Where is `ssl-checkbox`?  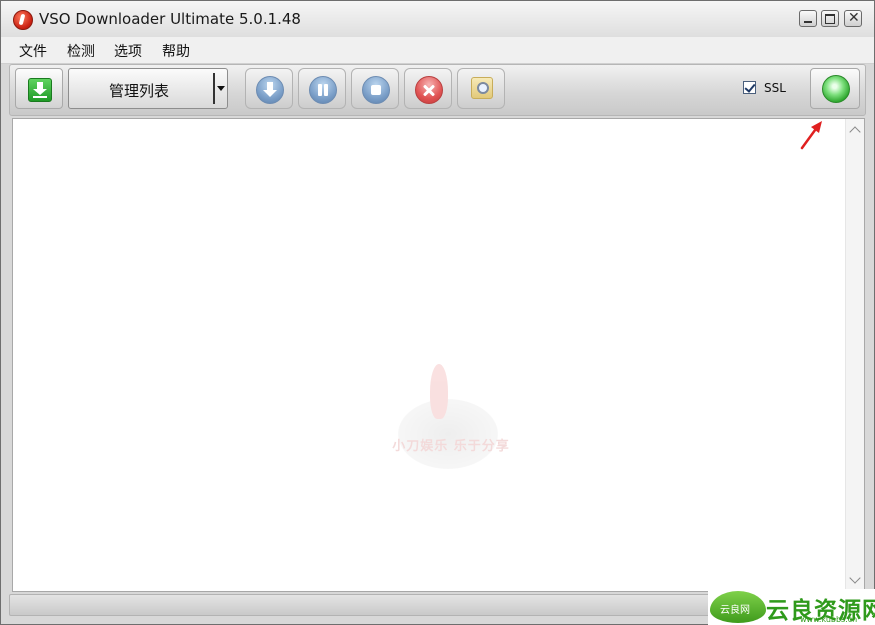 ssl-checkbox is located at coordinates (749, 87).